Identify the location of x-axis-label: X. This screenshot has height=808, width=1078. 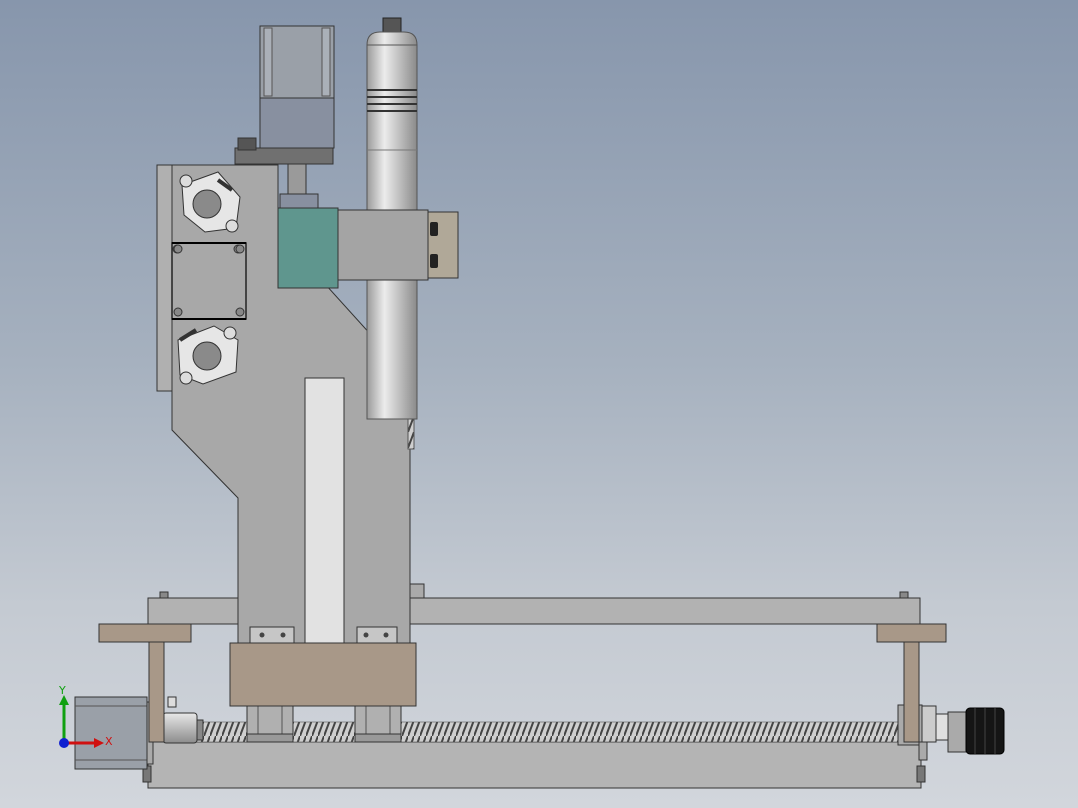
(109, 741).